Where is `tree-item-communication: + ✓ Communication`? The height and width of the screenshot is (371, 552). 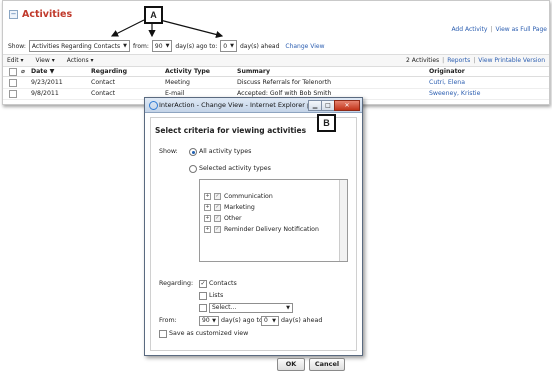
tree-item-communication: + ✓ Communication is located at coordinates (238, 196).